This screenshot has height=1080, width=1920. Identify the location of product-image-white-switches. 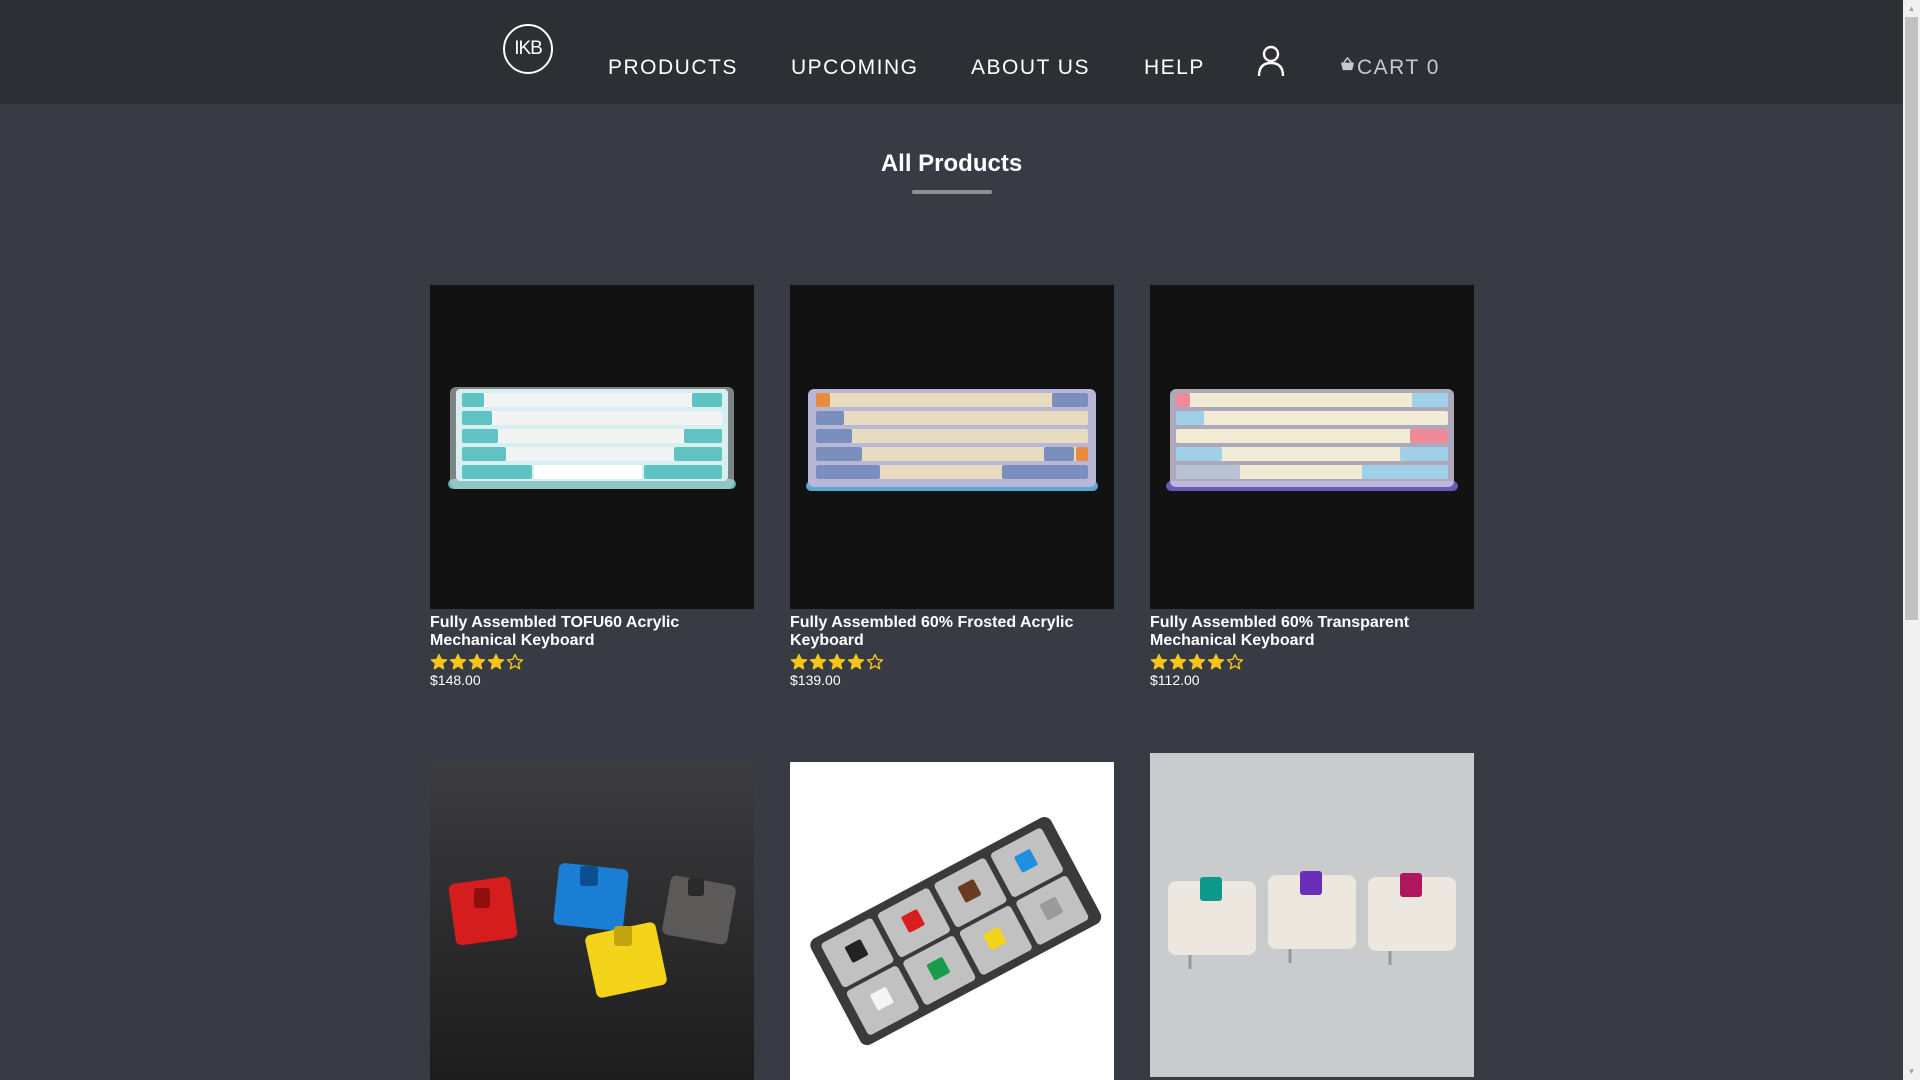
(1312, 915).